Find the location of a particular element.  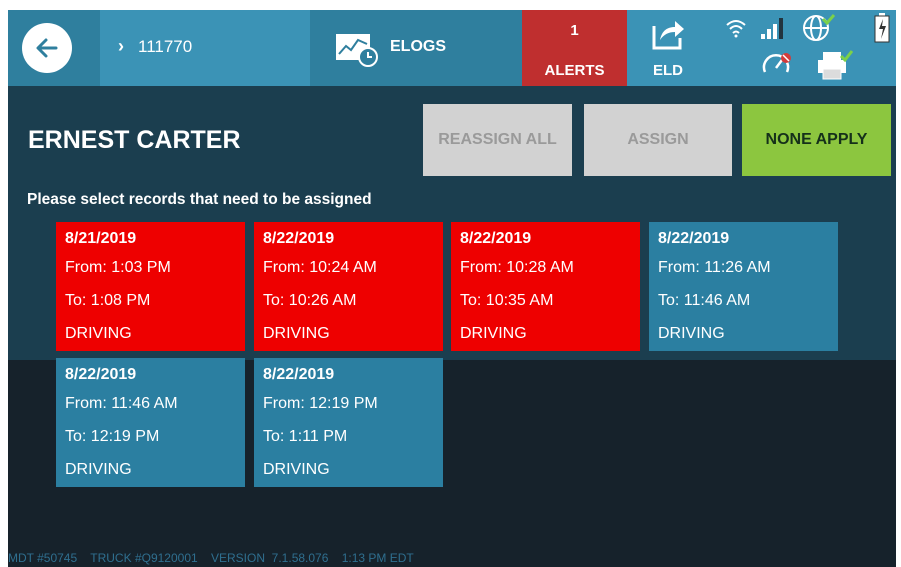

record-from: From: 1:03 PM is located at coordinates (118, 267).